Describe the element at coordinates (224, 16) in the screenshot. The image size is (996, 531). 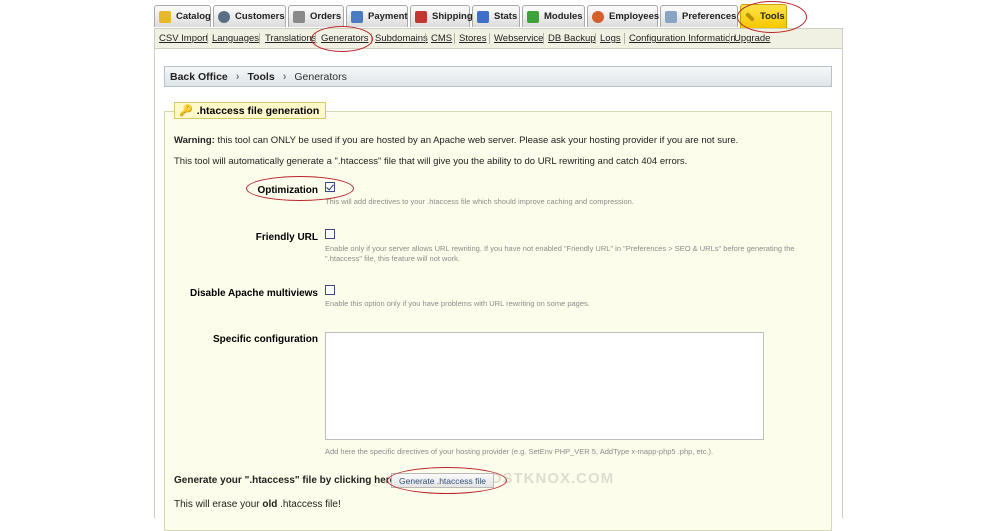
I see `user-icon` at that location.